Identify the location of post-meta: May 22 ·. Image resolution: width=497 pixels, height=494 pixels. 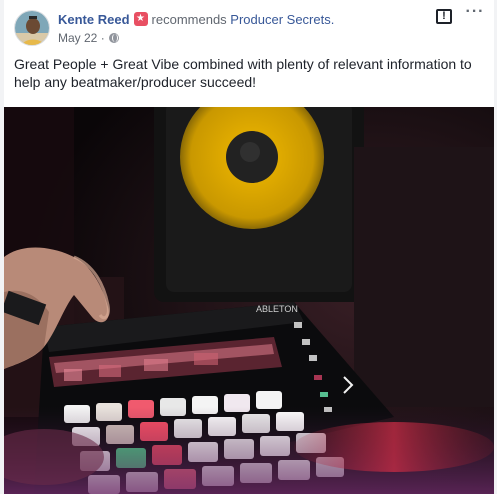
(89, 38).